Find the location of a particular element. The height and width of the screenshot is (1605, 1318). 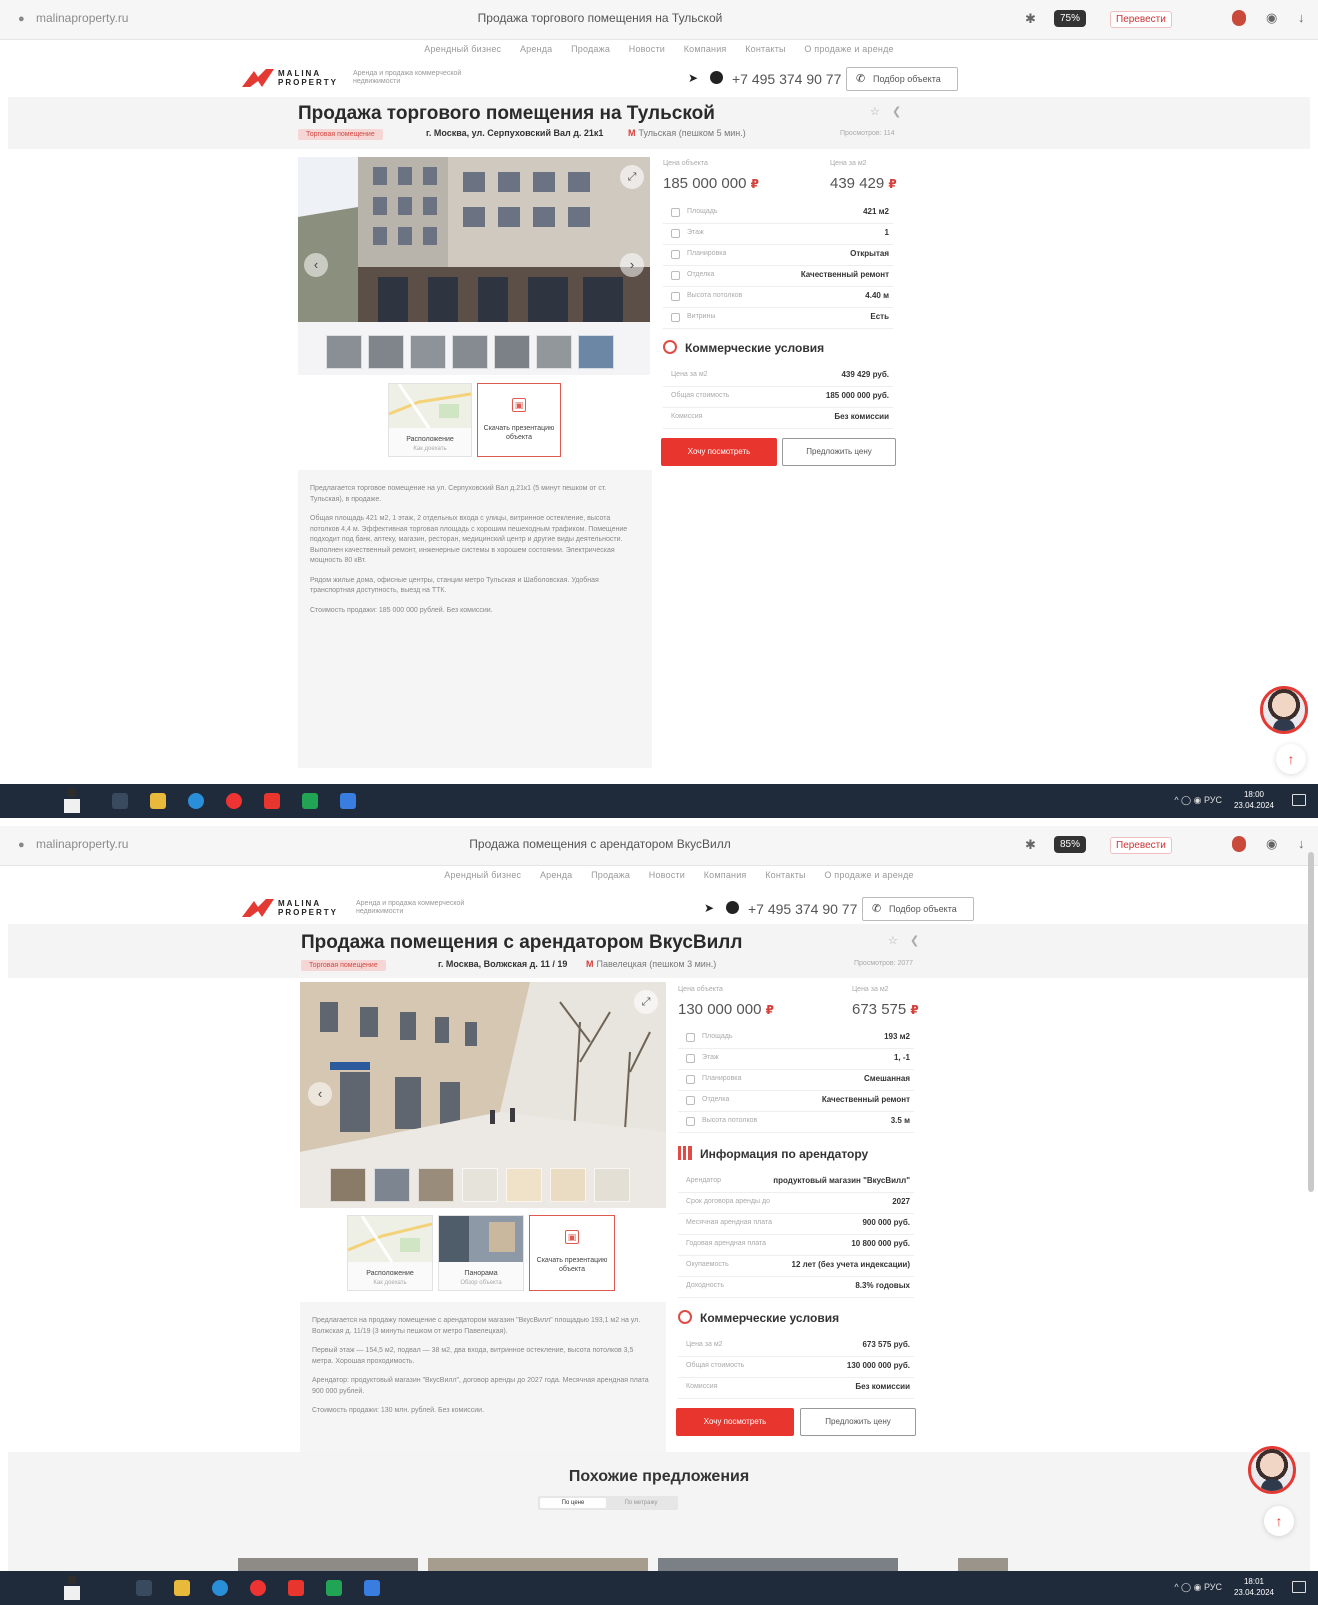

tab-by-price: По цене is located at coordinates (573, 1503).